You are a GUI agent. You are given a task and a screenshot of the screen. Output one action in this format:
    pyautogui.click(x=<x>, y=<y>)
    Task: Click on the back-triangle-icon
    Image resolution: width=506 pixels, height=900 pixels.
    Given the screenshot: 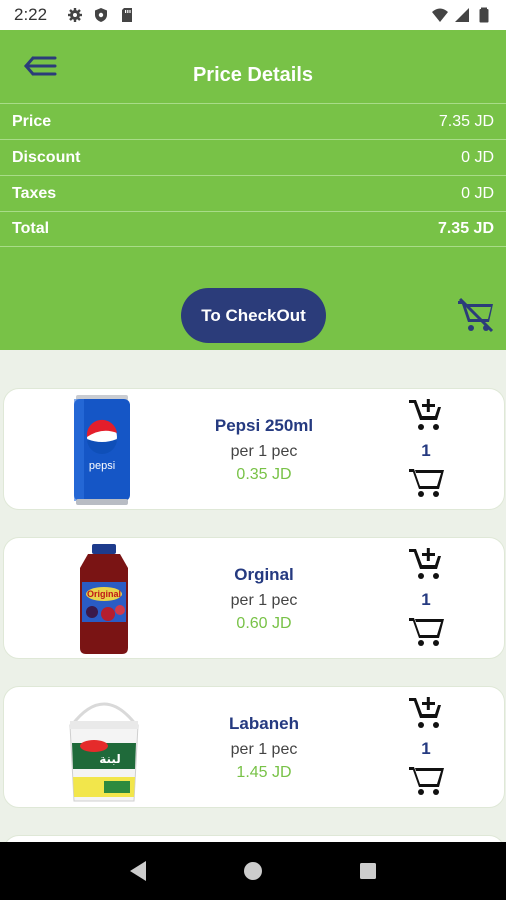 What is the action you would take?
    pyautogui.click(x=137, y=871)
    